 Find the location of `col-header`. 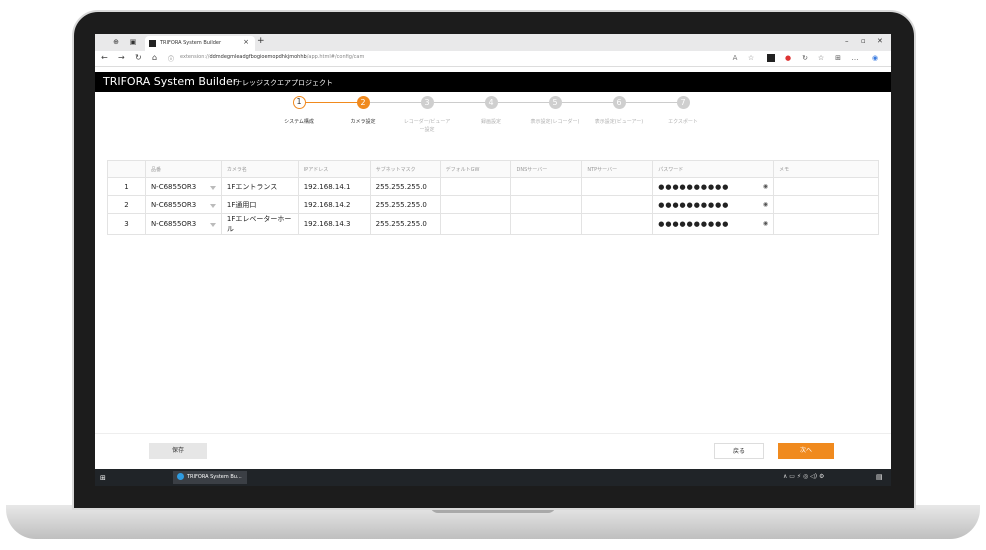

col-header is located at coordinates (126, 169).